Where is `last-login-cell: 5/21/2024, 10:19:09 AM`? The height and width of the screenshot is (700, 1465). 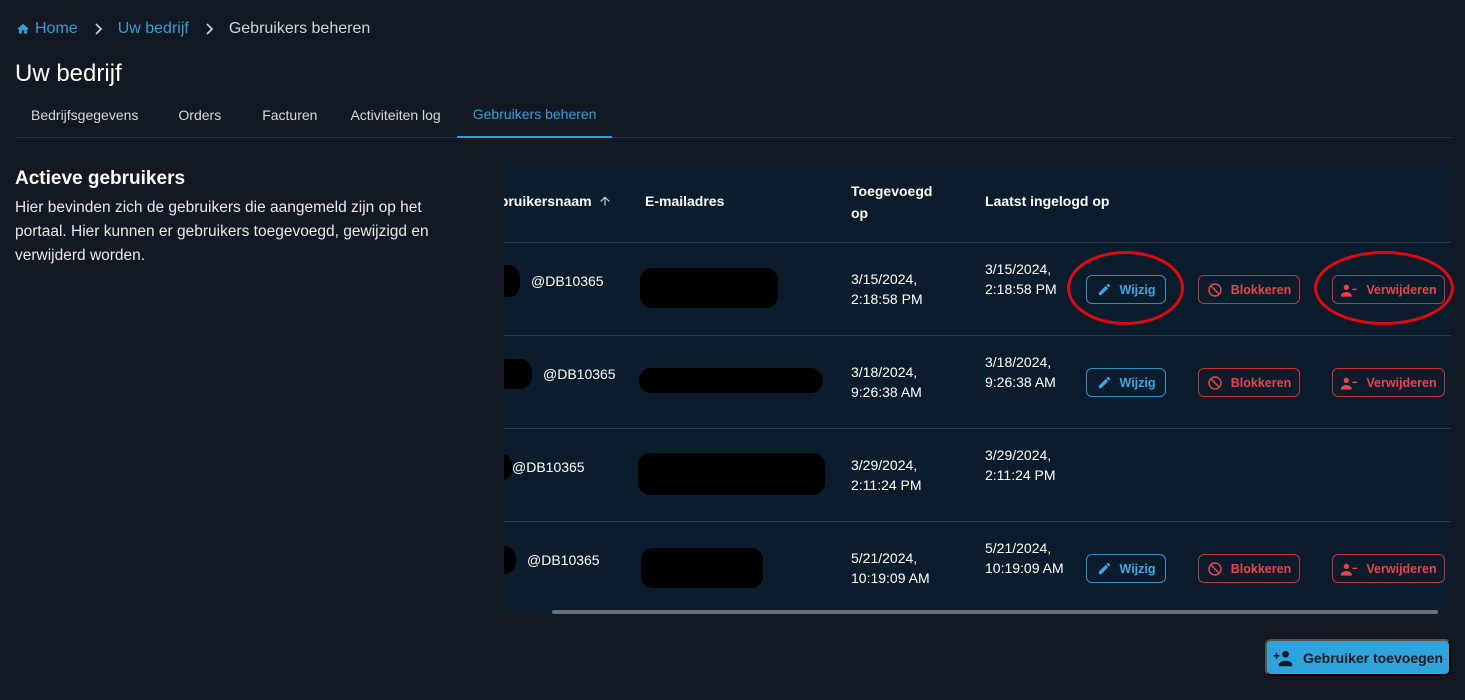
last-login-cell: 5/21/2024, 10:19:09 AM is located at coordinates (1024, 558).